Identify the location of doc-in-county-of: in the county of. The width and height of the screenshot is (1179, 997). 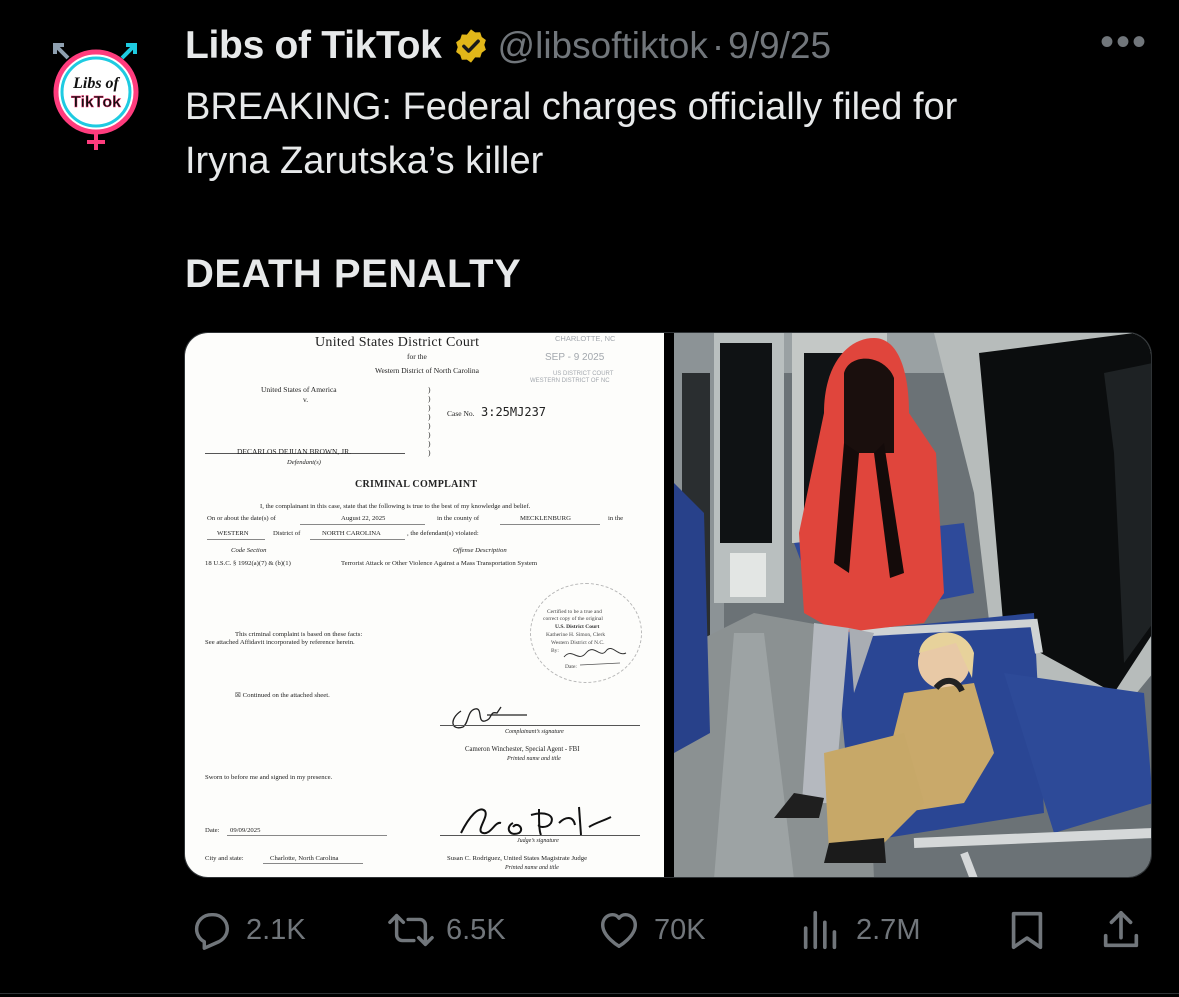
(458, 518).